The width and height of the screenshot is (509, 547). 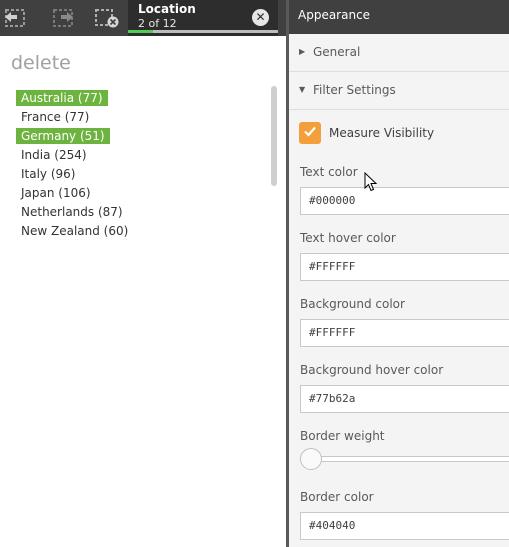 I want to click on list-item: Germany (51), so click(x=74, y=135).